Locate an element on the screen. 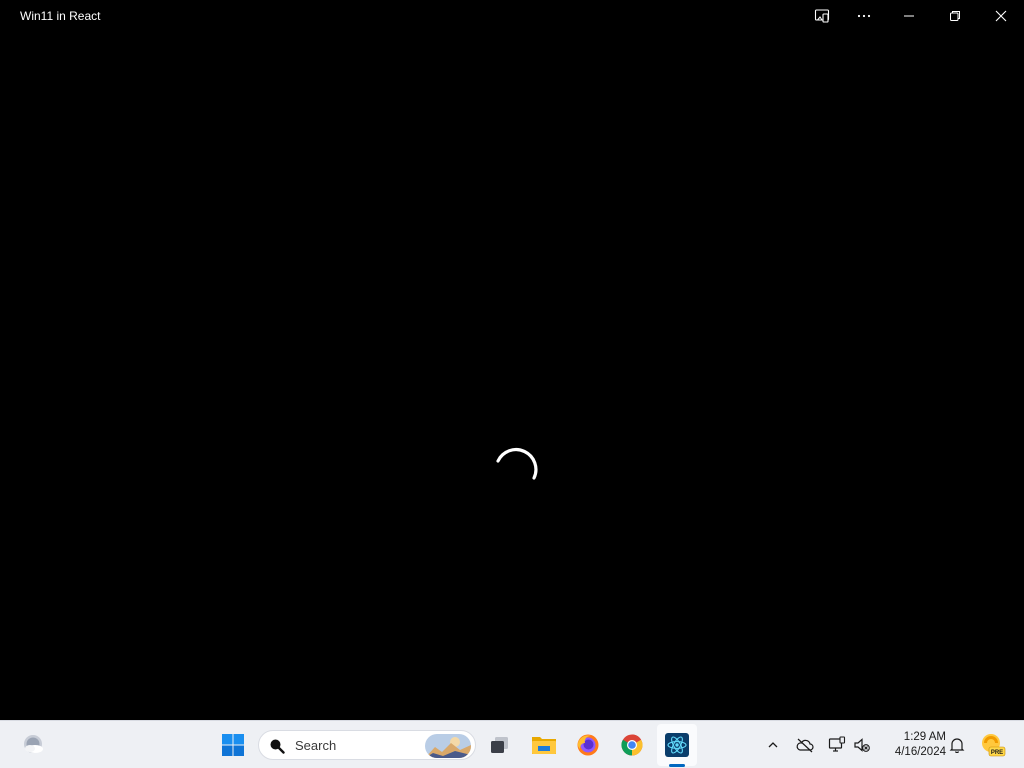 This screenshot has width=1024, height=768. restore-button is located at coordinates (955, 16).